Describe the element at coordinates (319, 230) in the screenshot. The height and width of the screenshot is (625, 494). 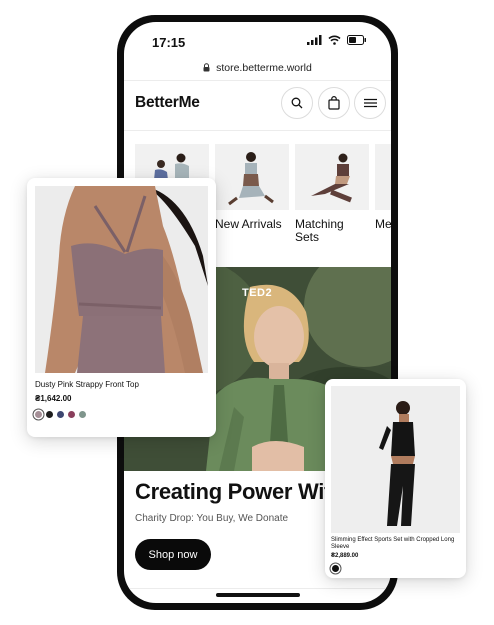
I see `category-label: Matching Sets` at that location.